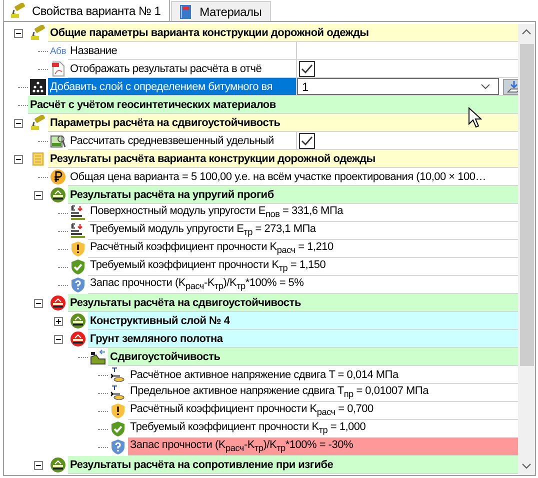 The height and width of the screenshot is (478, 538). I want to click on group-header: Общие параметры варианта конструкции дорожной одежды, so click(283, 33).